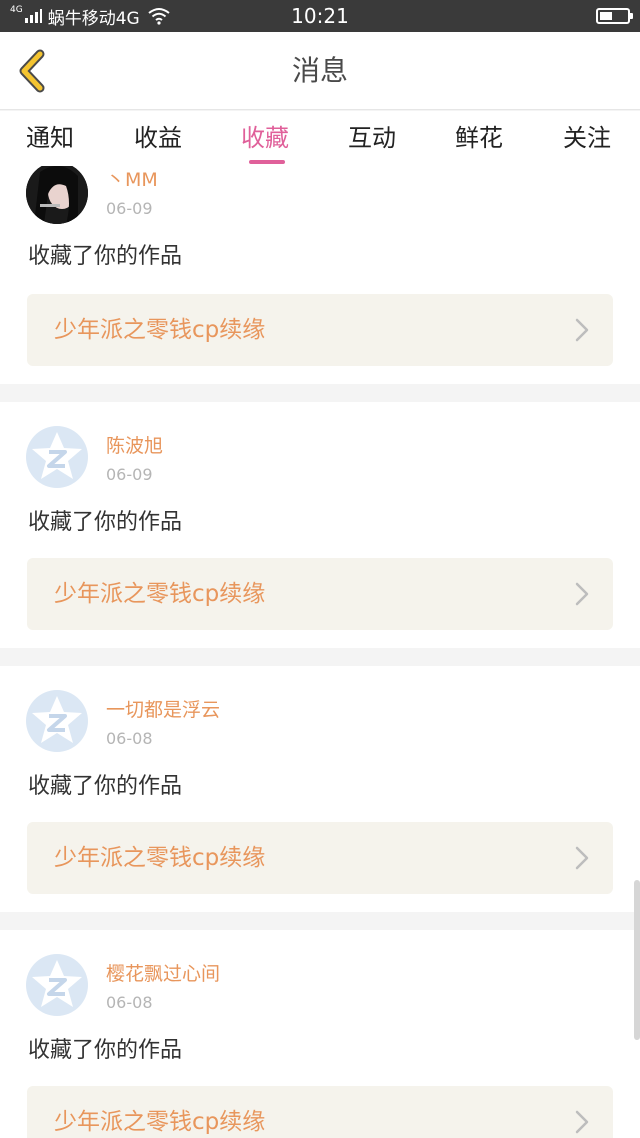  Describe the element at coordinates (320, 138) in the screenshot. I see `tab-bar: 通知 收益 收藏 互动 鲜花 关注` at that location.